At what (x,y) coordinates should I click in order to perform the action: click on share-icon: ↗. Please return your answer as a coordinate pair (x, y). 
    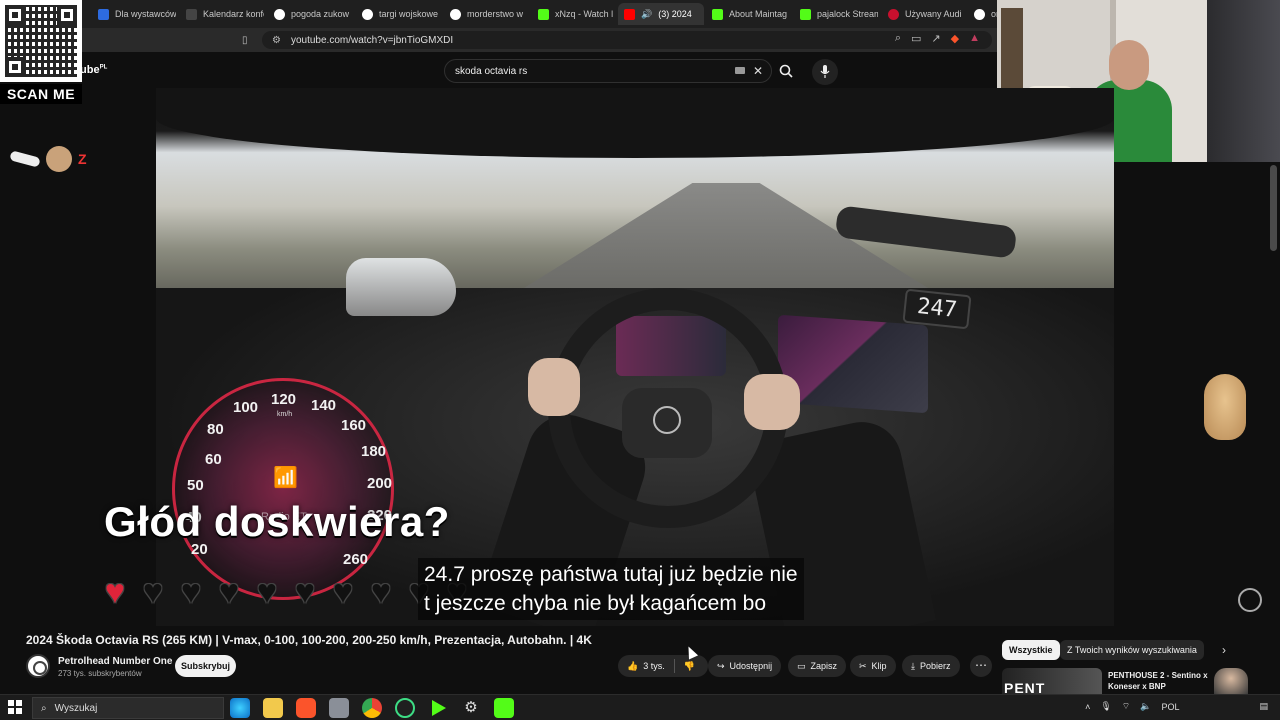
    Looking at the image, I should click on (935, 38).